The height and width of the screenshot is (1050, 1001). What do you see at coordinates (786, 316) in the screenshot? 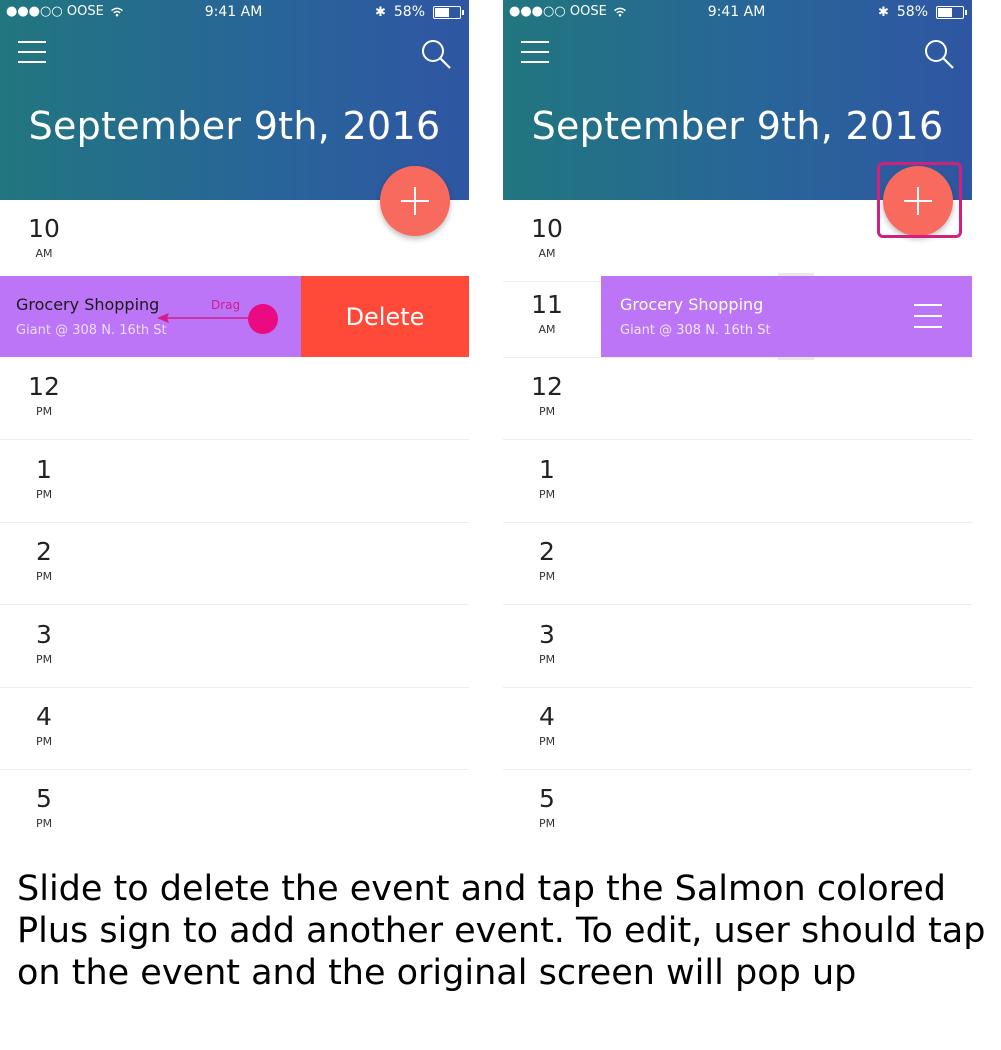
I see `event-card: Grocery Shopping Giant @ 308 N. 16th St` at bounding box center [786, 316].